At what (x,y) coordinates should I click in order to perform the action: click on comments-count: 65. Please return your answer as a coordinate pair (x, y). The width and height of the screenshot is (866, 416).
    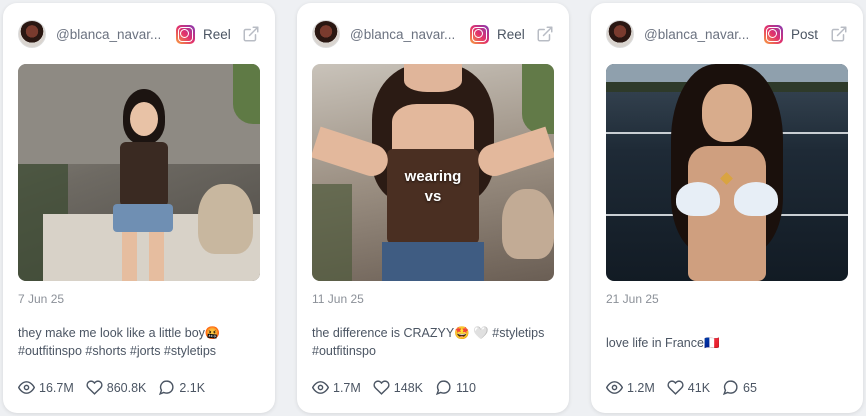
    Looking at the image, I should click on (750, 387).